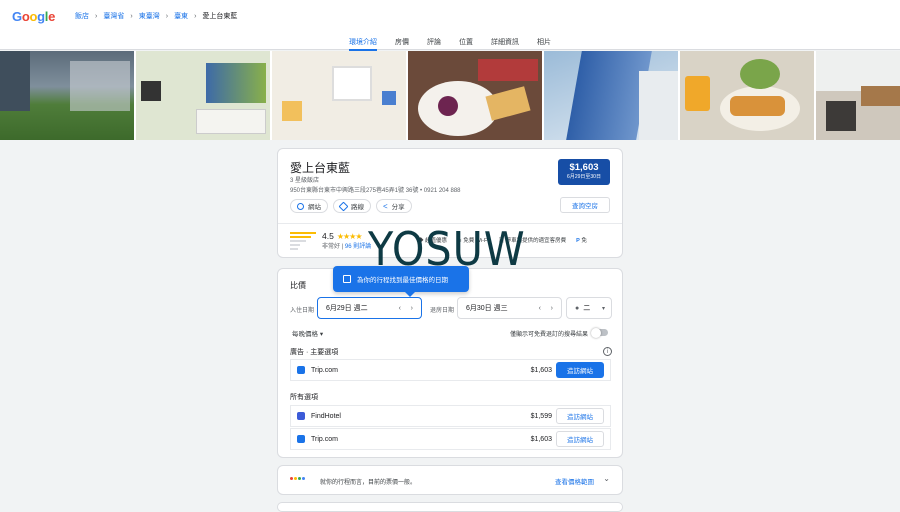 The width and height of the screenshot is (900, 512). I want to click on photo-bathroom, so click(339, 95).